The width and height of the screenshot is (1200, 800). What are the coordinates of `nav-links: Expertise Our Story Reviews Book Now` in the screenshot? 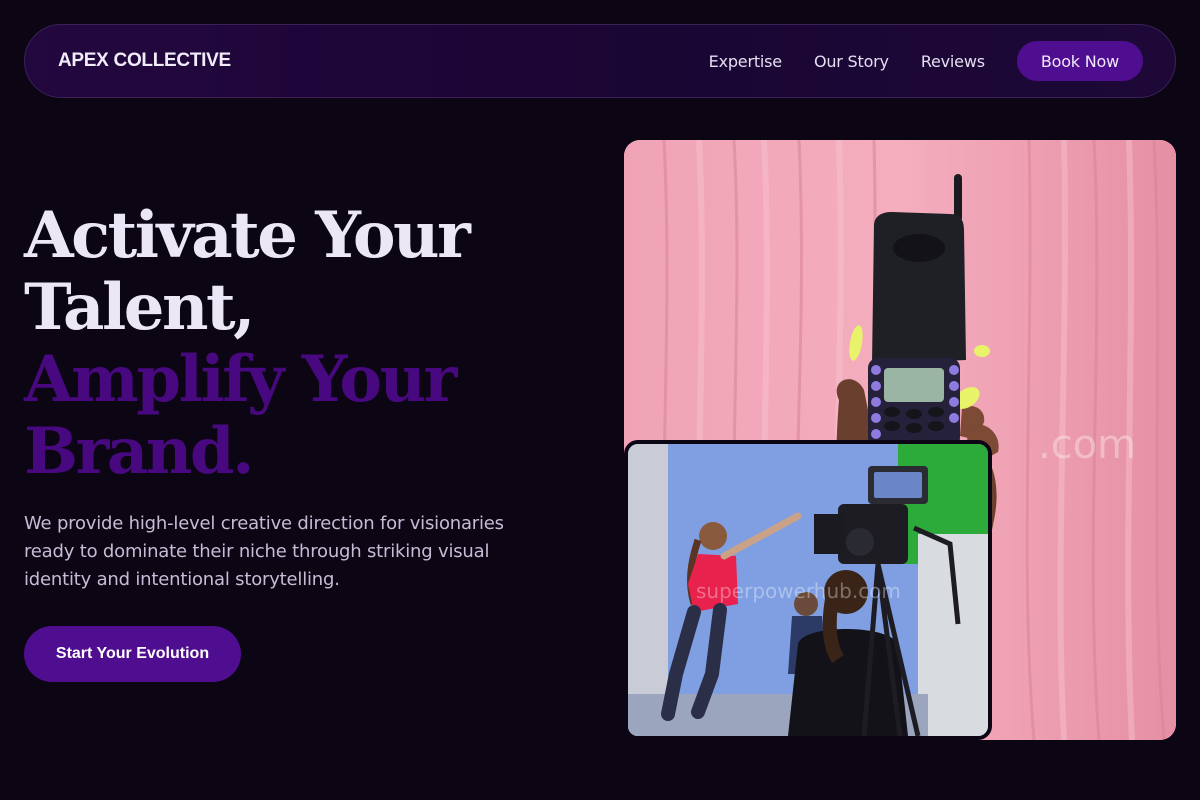 It's located at (926, 61).